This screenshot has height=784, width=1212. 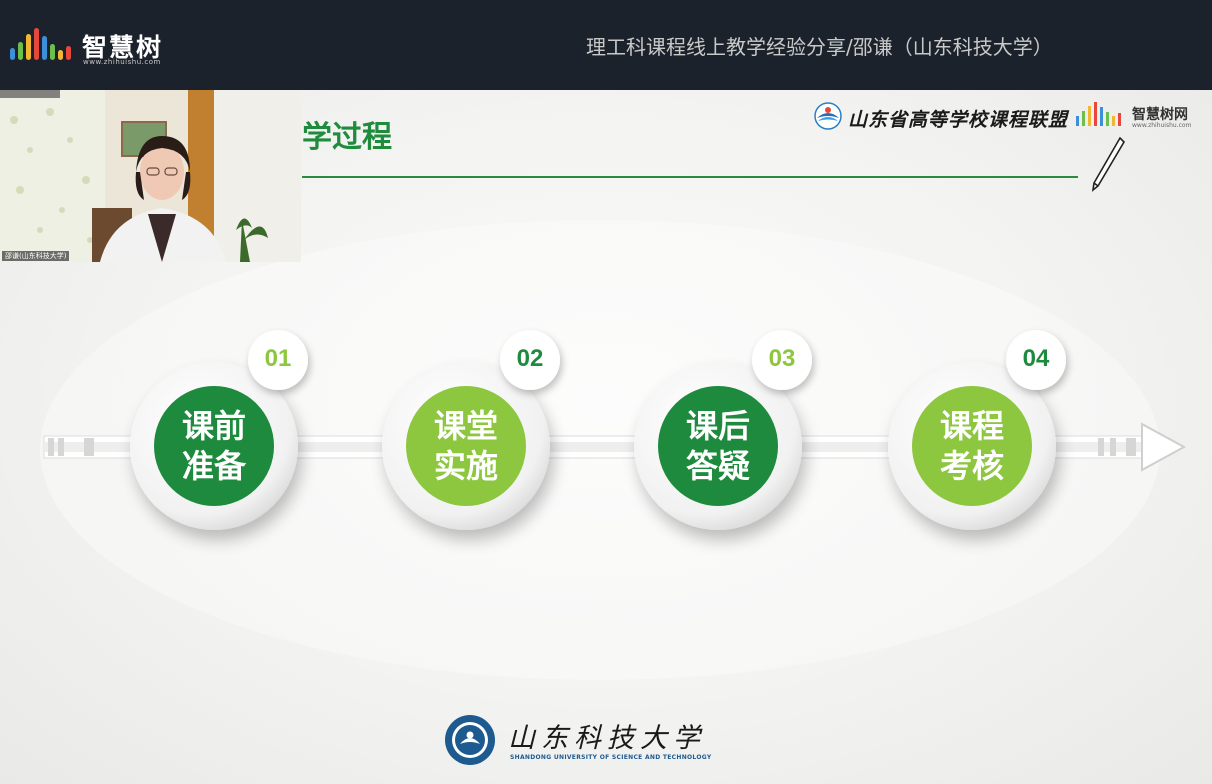 What do you see at coordinates (530, 358) in the screenshot?
I see `step-number: 02` at bounding box center [530, 358].